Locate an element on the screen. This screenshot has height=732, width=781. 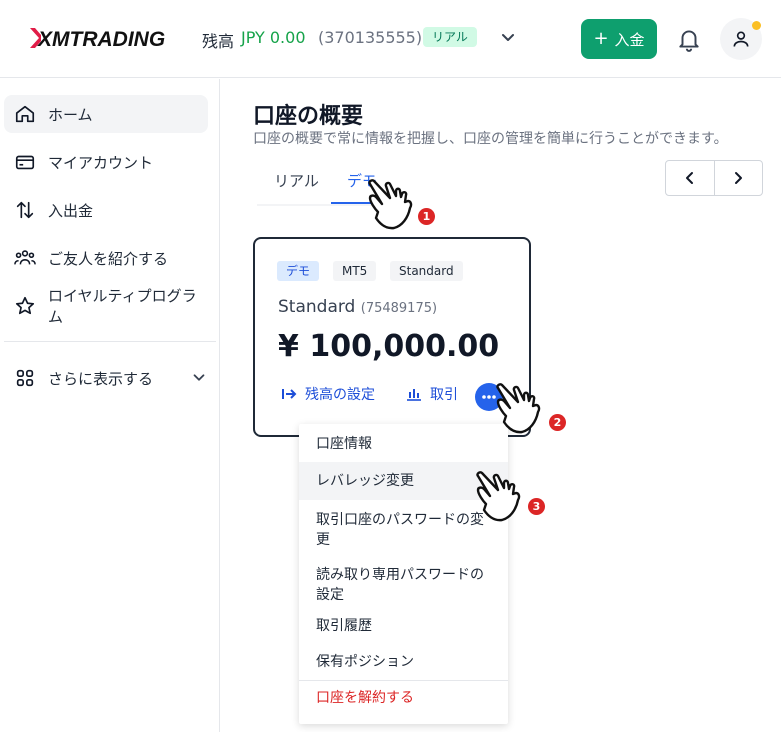
user-icon is located at coordinates (741, 39).